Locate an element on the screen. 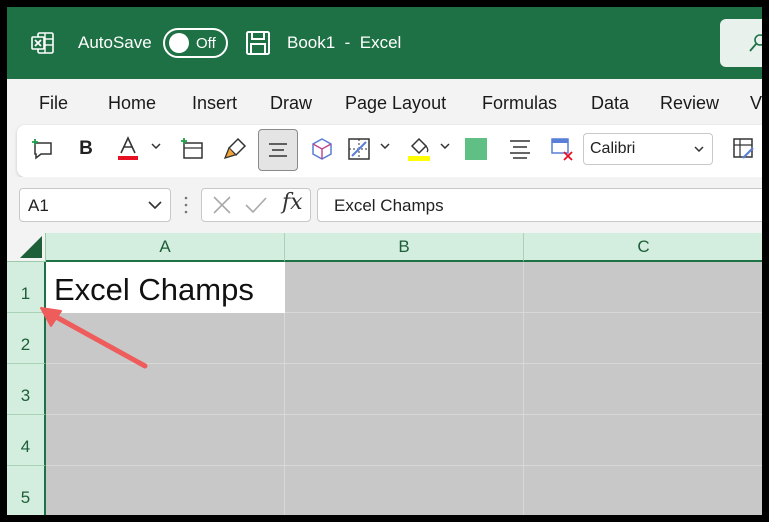  cell-c3 is located at coordinates (643, 389).